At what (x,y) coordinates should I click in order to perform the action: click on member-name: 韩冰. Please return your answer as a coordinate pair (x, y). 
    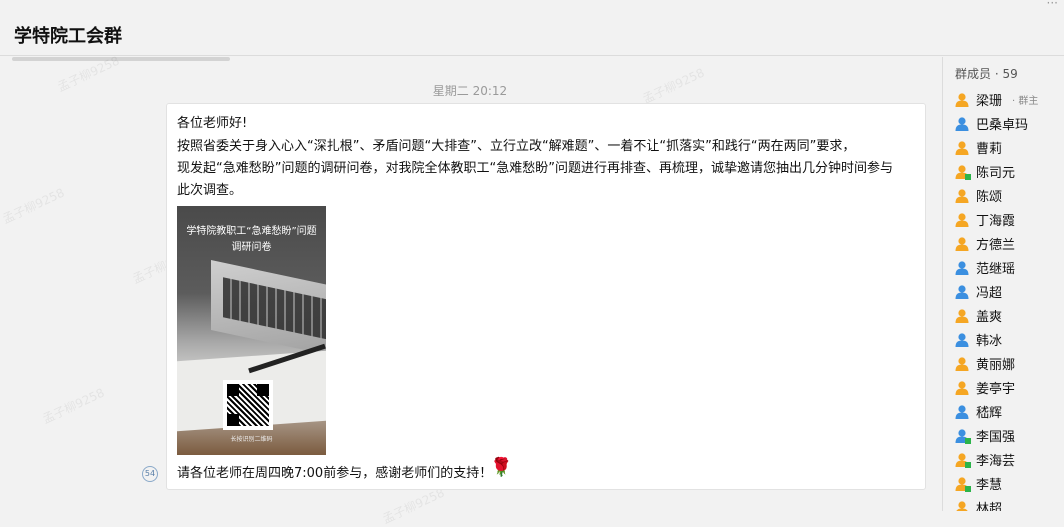
    Looking at the image, I should click on (989, 341).